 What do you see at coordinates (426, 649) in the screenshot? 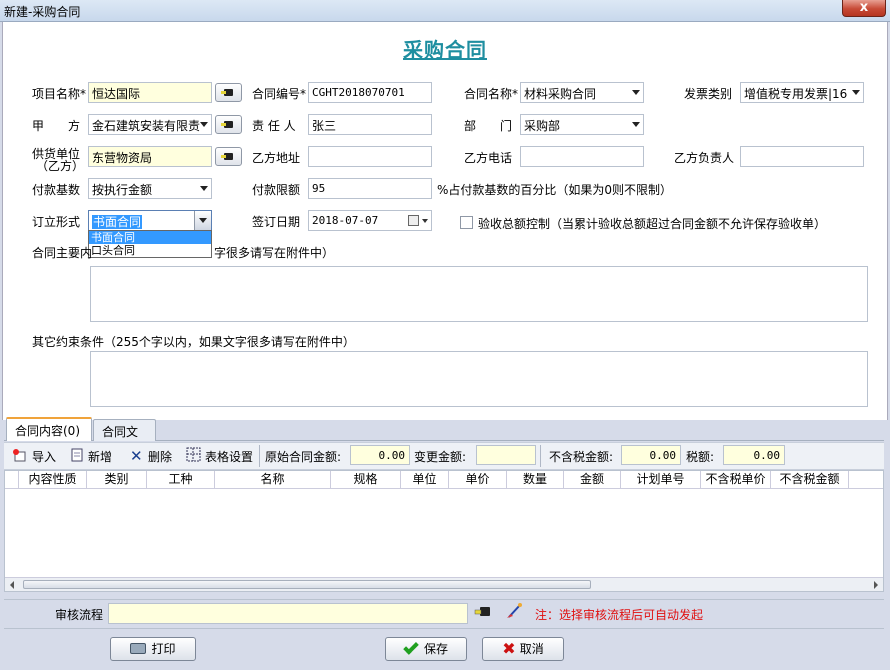
I see `save-button: 保存` at bounding box center [426, 649].